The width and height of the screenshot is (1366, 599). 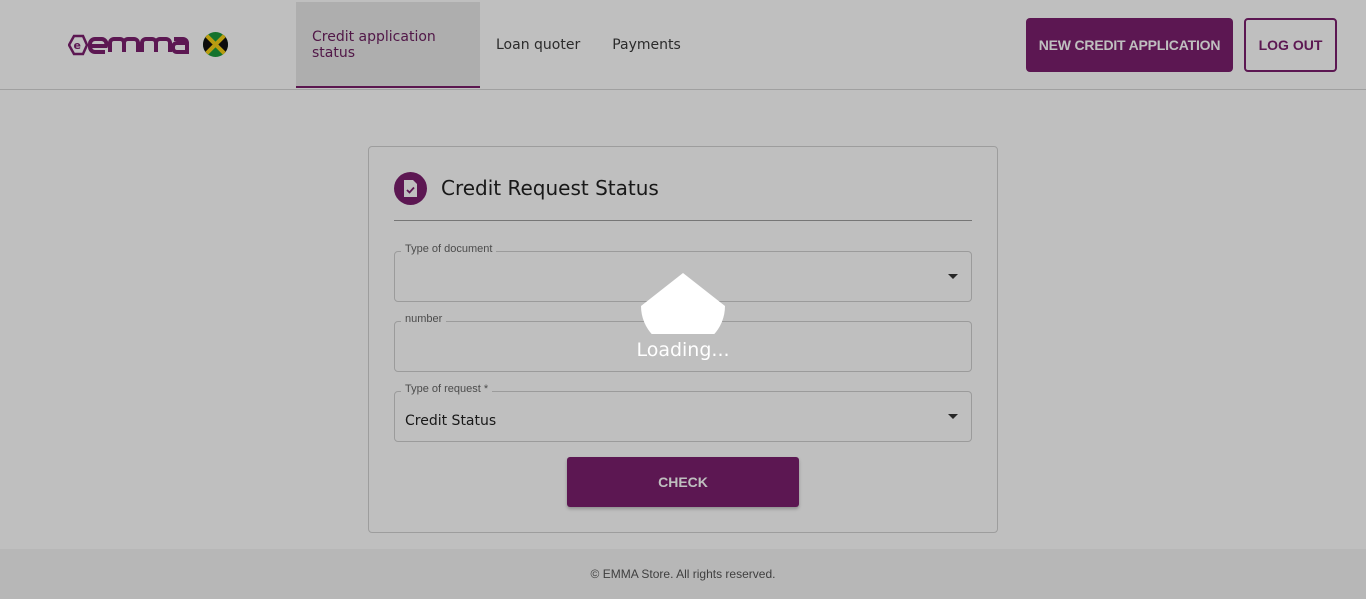 I want to click on loading-spinner-icon, so click(x=683, y=303).